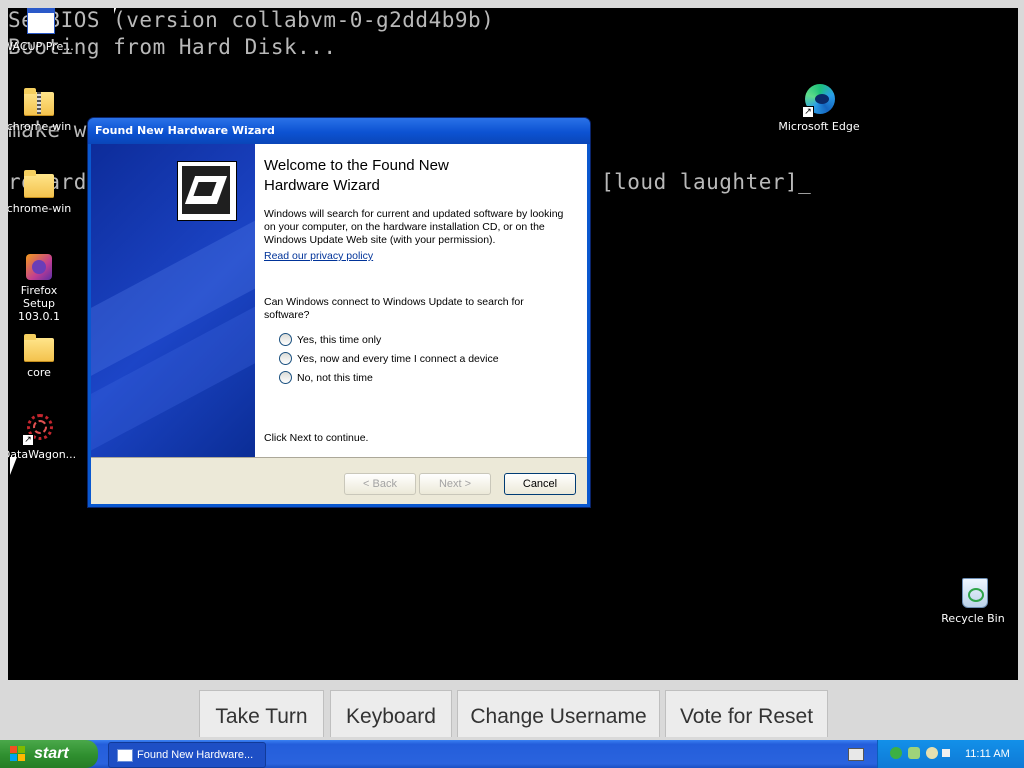 The height and width of the screenshot is (768, 1024). Describe the element at coordinates (391, 713) in the screenshot. I see `keyboard-button: Keyboard` at that location.